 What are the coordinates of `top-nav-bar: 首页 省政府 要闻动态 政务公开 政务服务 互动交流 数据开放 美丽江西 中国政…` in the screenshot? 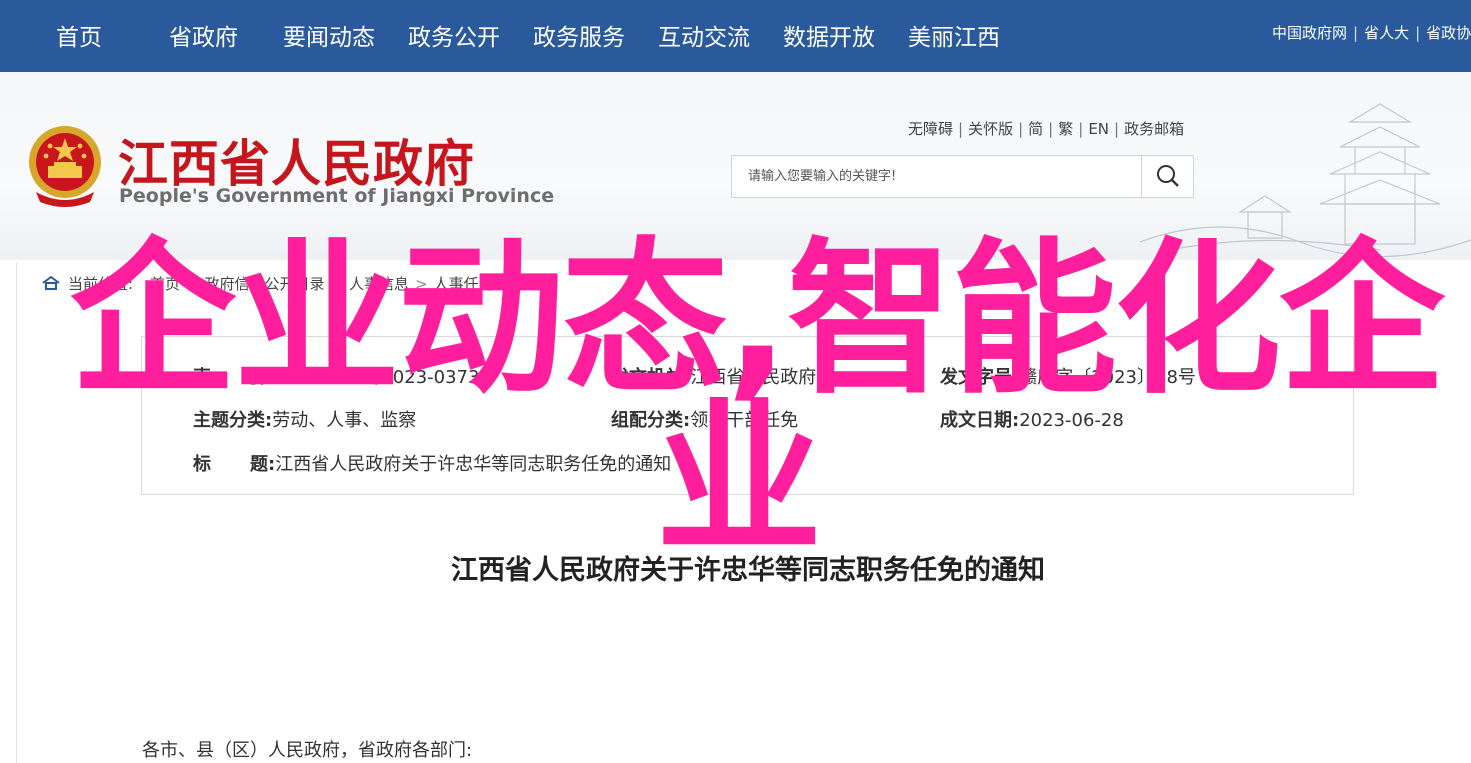 It's located at (735, 36).